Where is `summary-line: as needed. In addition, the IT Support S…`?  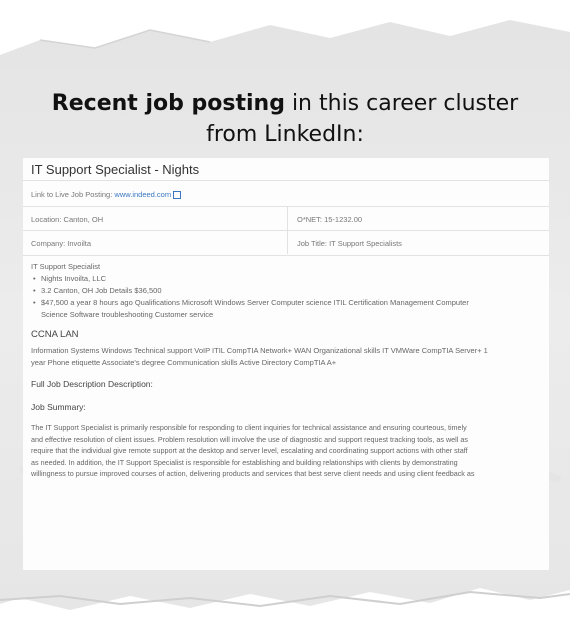 summary-line: as needed. In addition, the IT Support S… is located at coordinates (244, 462).